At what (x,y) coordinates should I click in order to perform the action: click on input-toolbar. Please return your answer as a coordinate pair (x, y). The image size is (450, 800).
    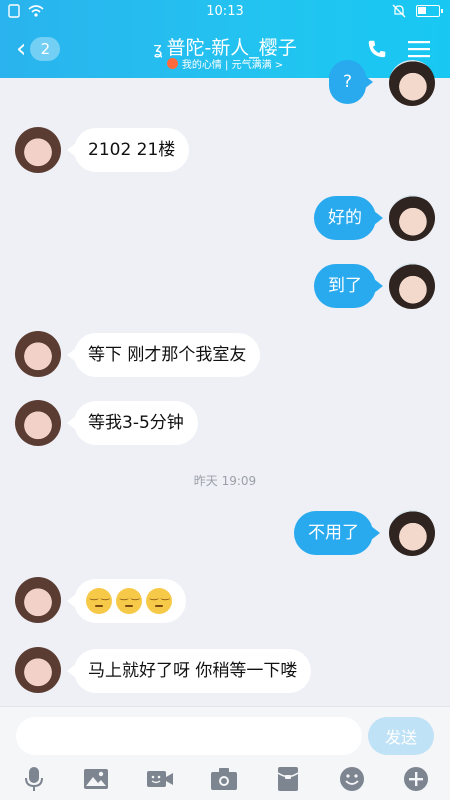
    Looking at the image, I should click on (225, 781).